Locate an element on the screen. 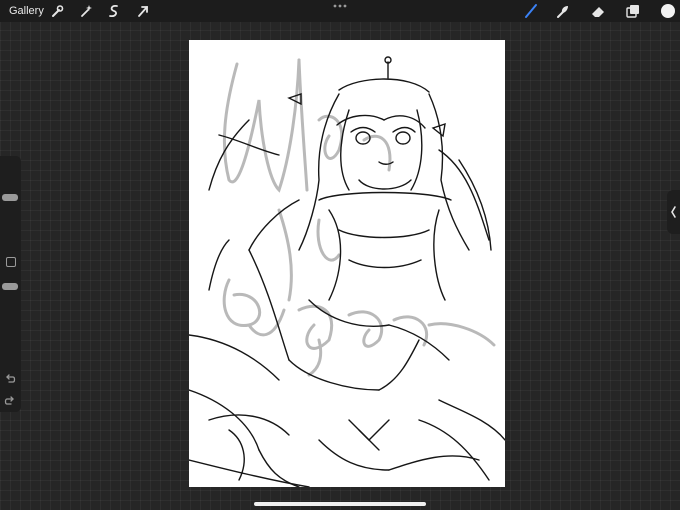  wrench-icon is located at coordinates (57, 11).